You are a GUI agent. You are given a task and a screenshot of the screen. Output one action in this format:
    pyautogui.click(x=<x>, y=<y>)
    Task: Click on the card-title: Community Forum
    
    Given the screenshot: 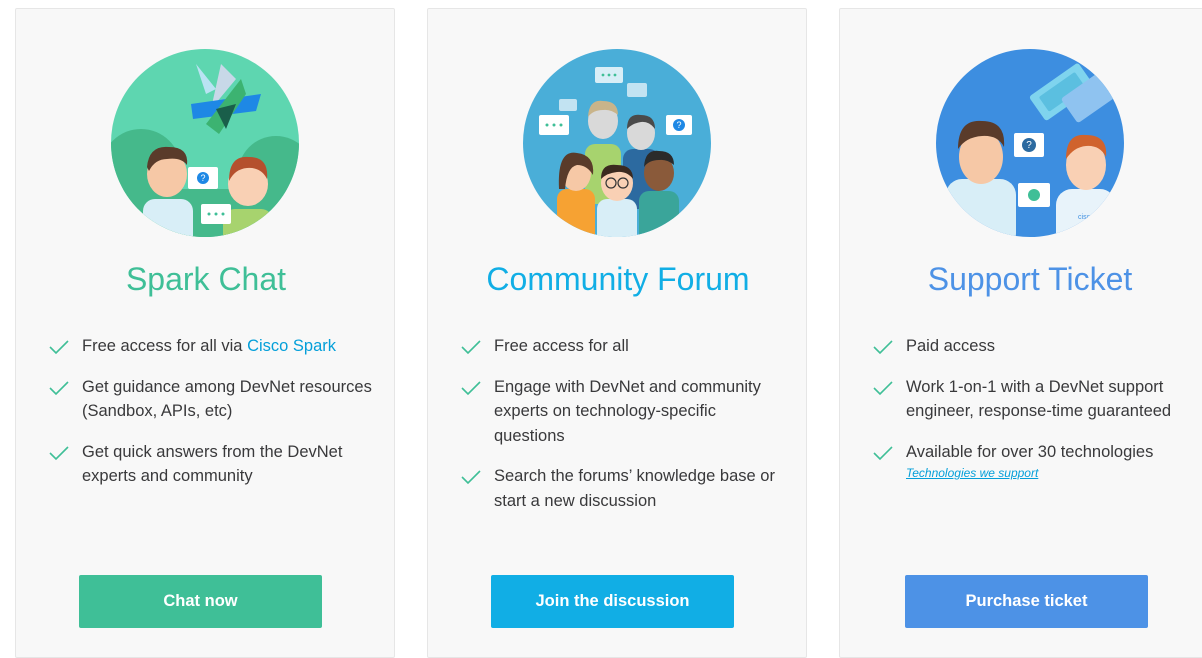 What is the action you would take?
    pyautogui.click(x=618, y=279)
    